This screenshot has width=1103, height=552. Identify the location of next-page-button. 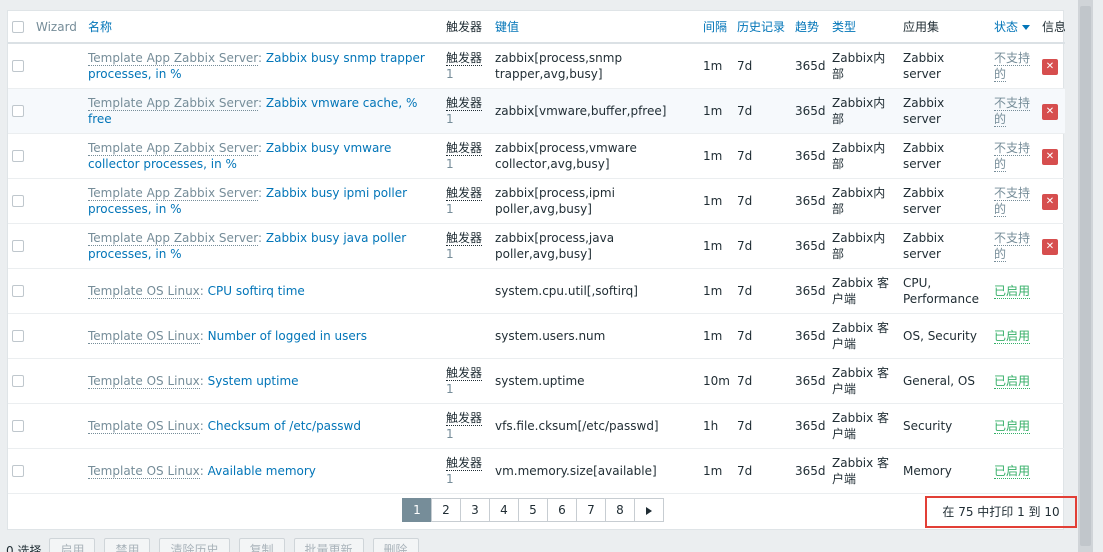
(649, 510).